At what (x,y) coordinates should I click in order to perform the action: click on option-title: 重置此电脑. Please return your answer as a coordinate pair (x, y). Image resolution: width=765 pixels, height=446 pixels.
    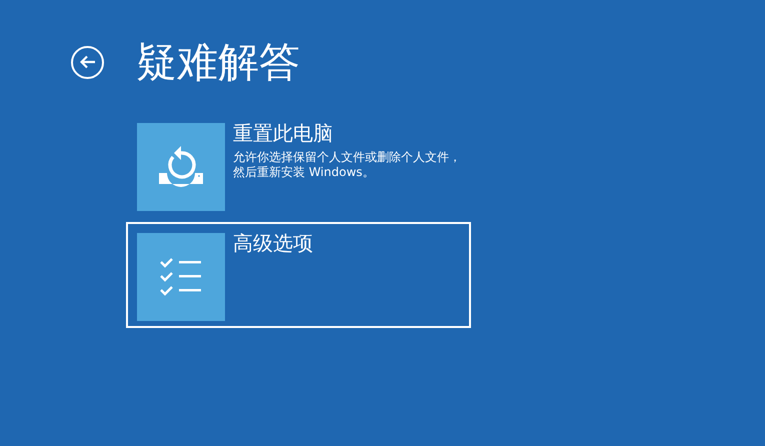
    Looking at the image, I should click on (283, 133).